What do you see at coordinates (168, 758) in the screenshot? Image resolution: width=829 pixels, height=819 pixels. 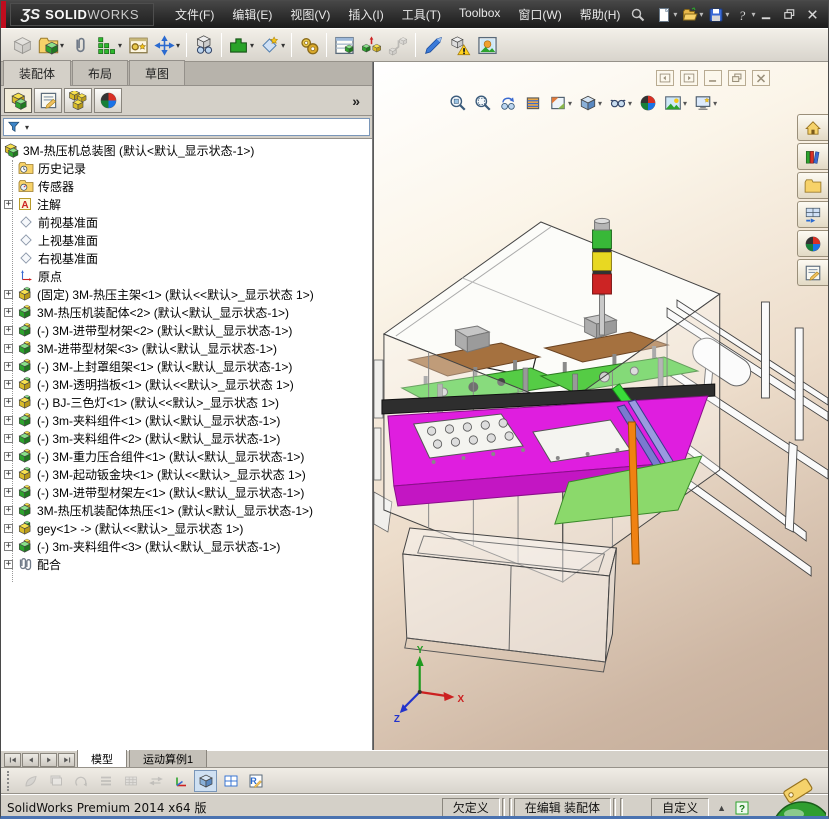 I see `doc-tab-运动算例1: 运动算例1` at bounding box center [168, 758].